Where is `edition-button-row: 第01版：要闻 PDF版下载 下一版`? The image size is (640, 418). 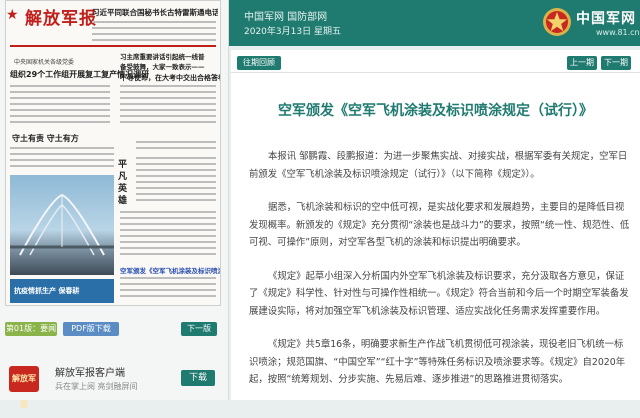
edition-button-row: 第01版：要闻 PDF版下载 下一版 is located at coordinates (113, 329).